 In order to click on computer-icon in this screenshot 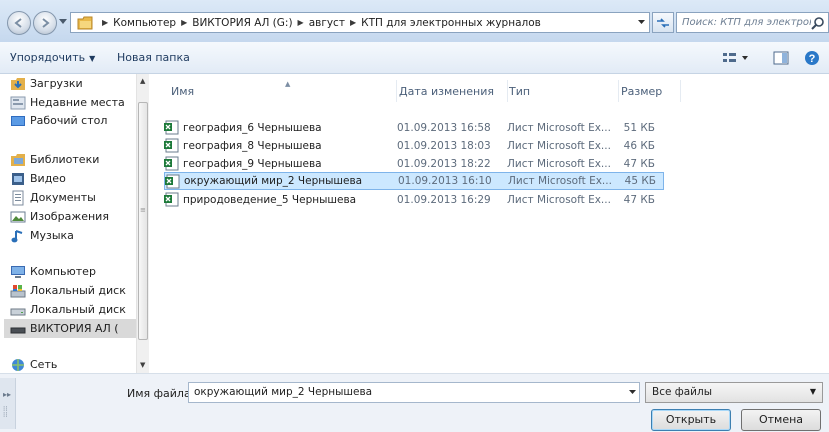, I will do `click(18, 271)`.